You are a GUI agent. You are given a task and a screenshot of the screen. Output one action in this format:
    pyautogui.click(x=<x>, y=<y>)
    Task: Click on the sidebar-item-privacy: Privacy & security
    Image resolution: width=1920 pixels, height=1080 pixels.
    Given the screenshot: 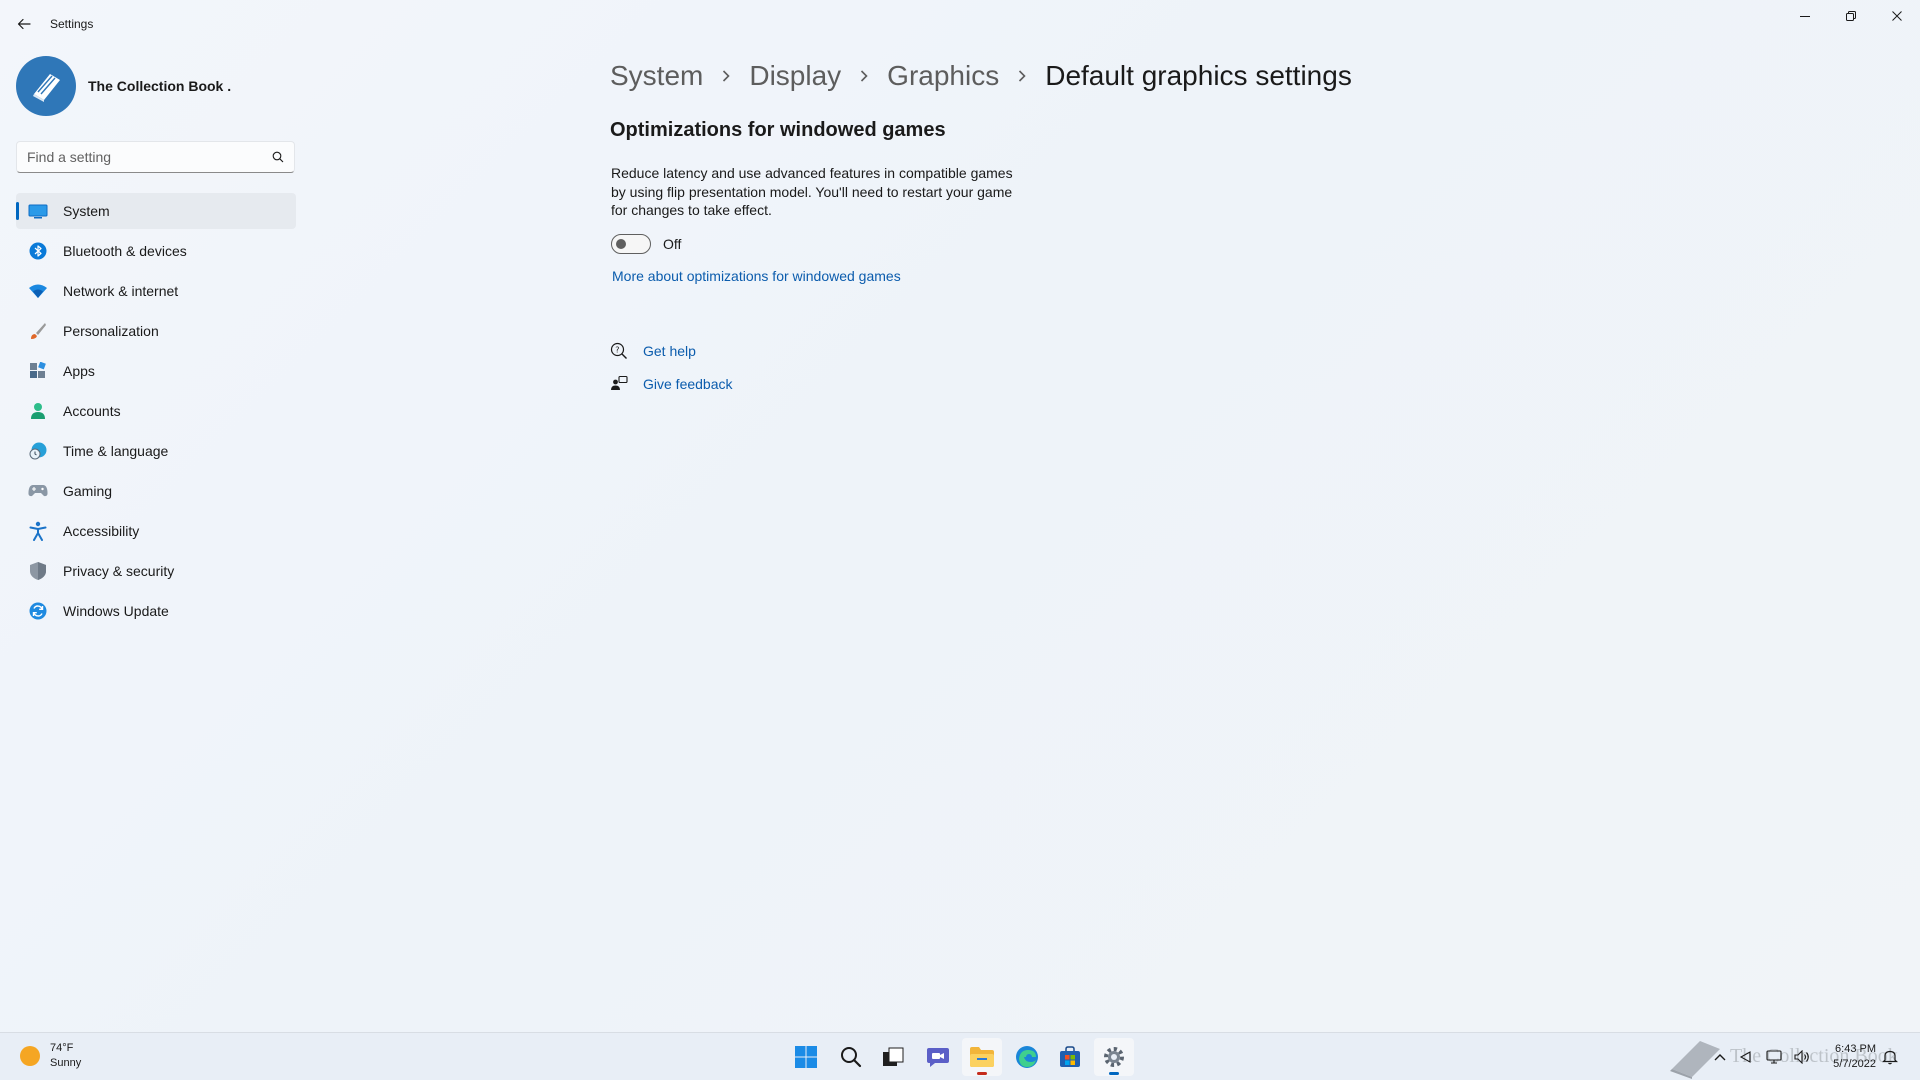 What is the action you would take?
    pyautogui.click(x=156, y=571)
    